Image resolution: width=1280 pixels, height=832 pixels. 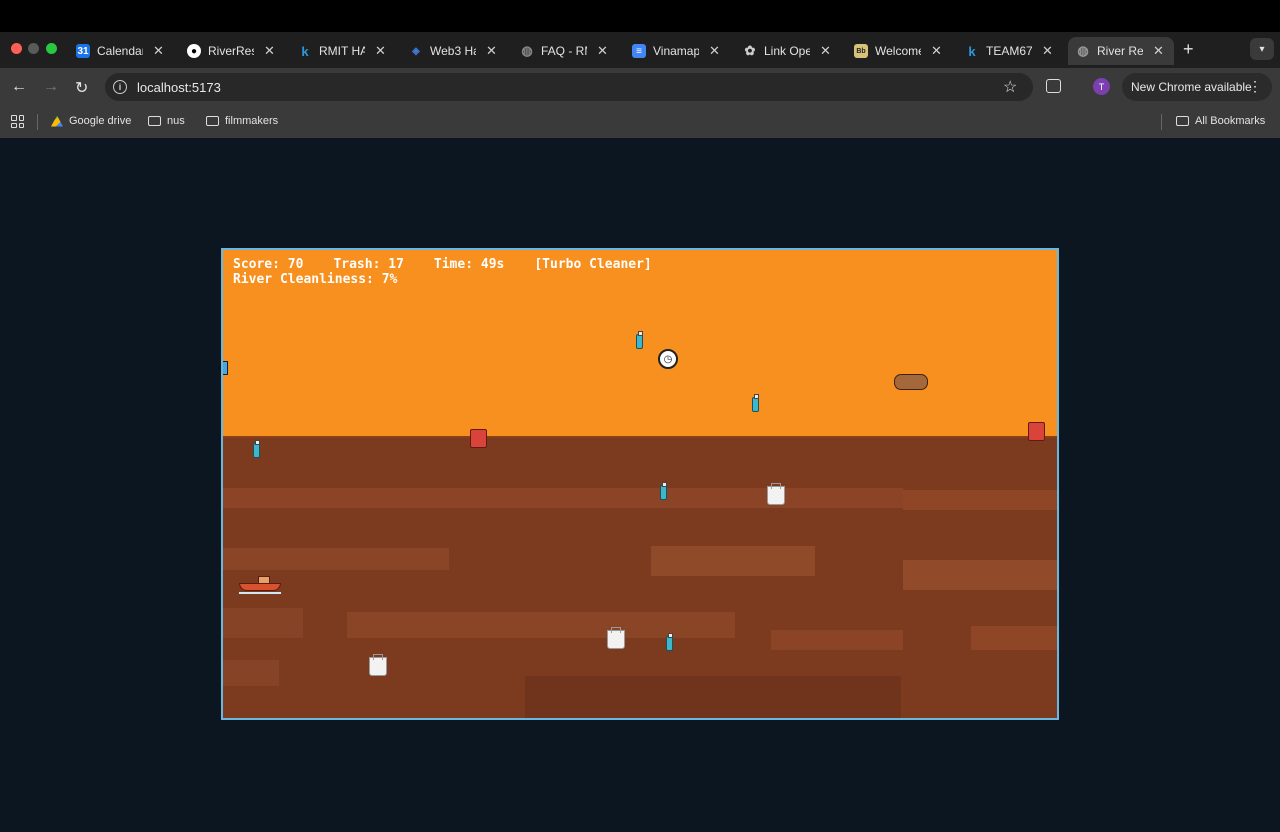 I want to click on new-chrome-available-button: New Chrome available ⋮, so click(x=1197, y=87).